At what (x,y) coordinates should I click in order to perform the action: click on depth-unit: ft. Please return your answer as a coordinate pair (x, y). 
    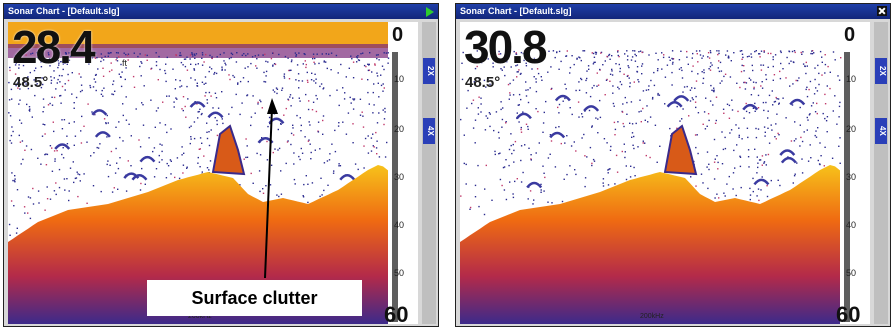
    Looking at the image, I should click on (125, 63).